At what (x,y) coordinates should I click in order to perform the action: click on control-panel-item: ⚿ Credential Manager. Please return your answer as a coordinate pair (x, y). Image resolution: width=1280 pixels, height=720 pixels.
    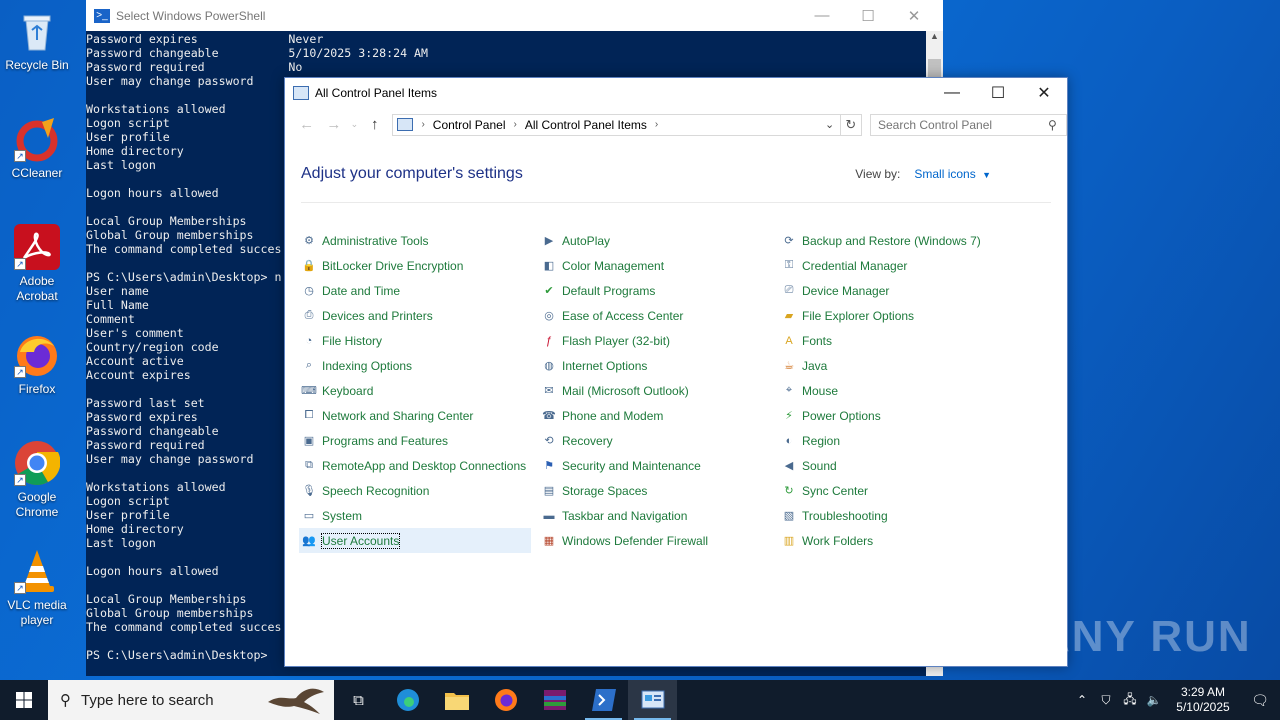
    Looking at the image, I should click on (899, 265).